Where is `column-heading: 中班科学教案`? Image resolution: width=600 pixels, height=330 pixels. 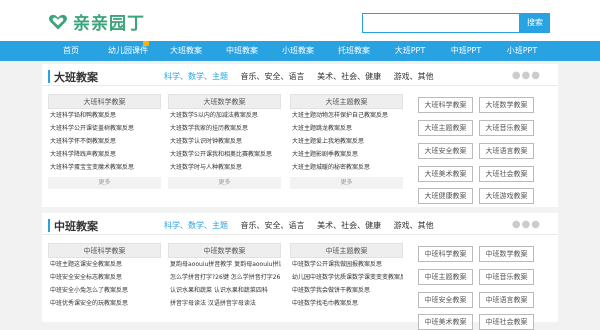
column-heading: 中班科学教案 is located at coordinates (104, 250).